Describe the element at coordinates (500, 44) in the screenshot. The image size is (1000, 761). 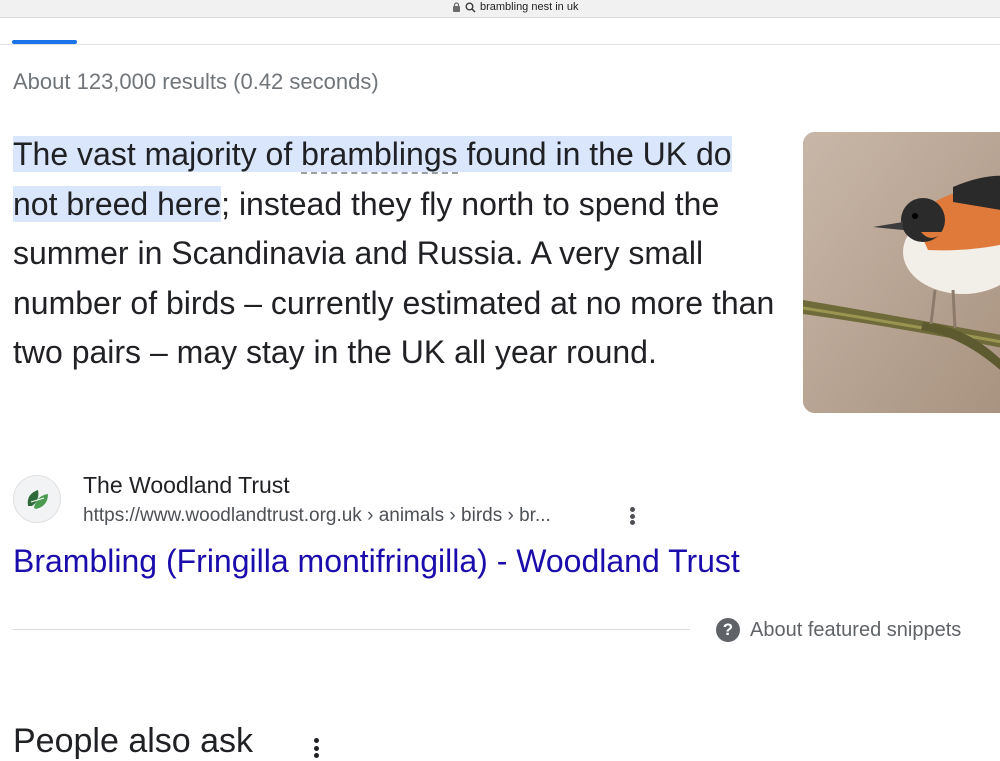
I see `tabs-divider` at that location.